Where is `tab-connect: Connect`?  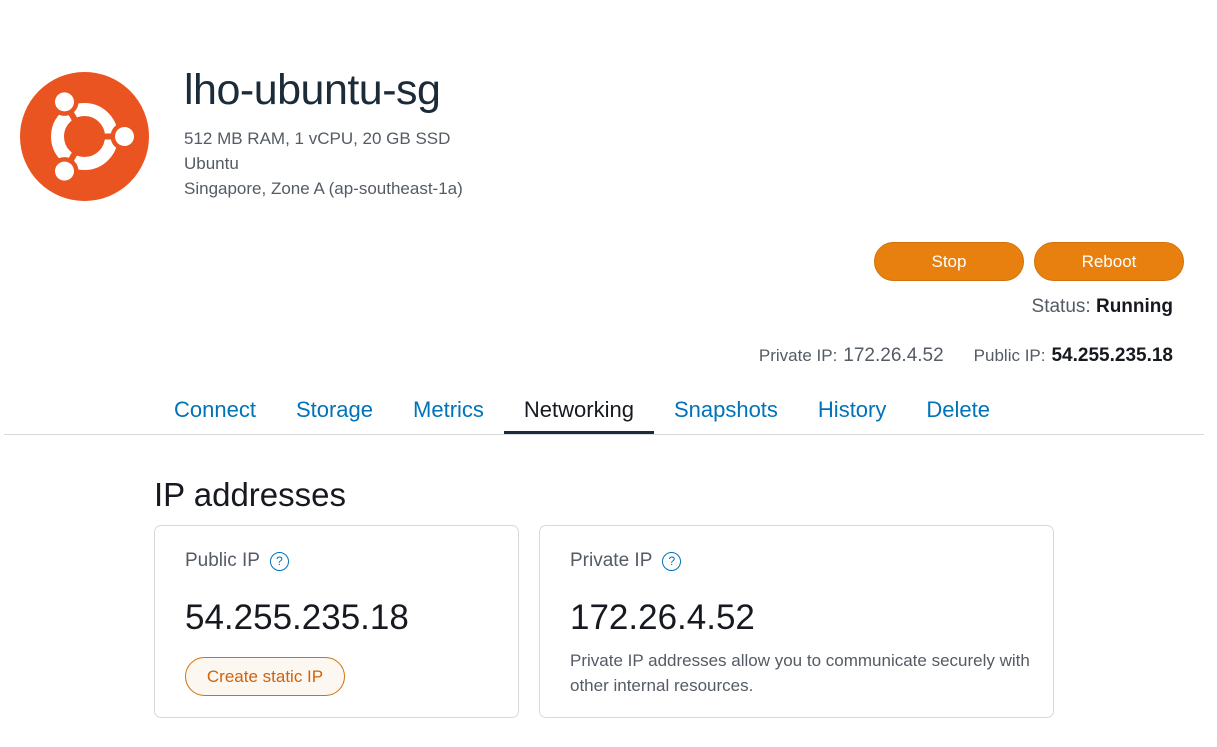 tab-connect: Connect is located at coordinates (215, 411).